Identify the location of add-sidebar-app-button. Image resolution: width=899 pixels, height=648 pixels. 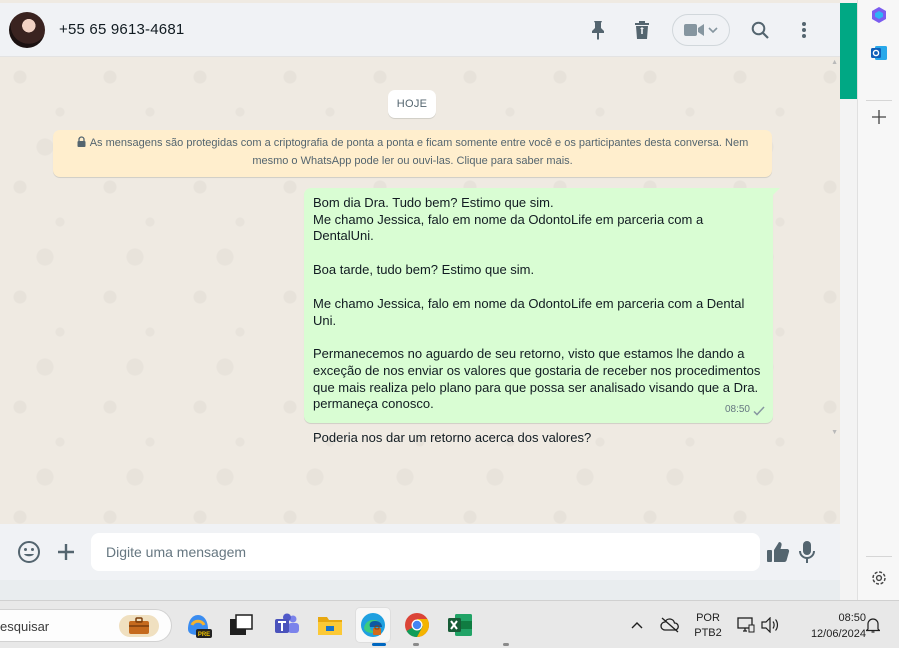
(879, 117).